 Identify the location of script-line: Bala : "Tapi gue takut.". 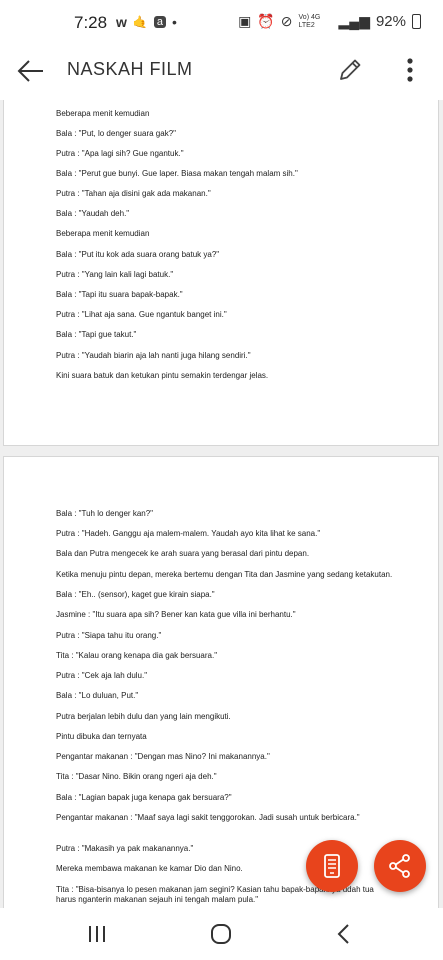
(96, 334).